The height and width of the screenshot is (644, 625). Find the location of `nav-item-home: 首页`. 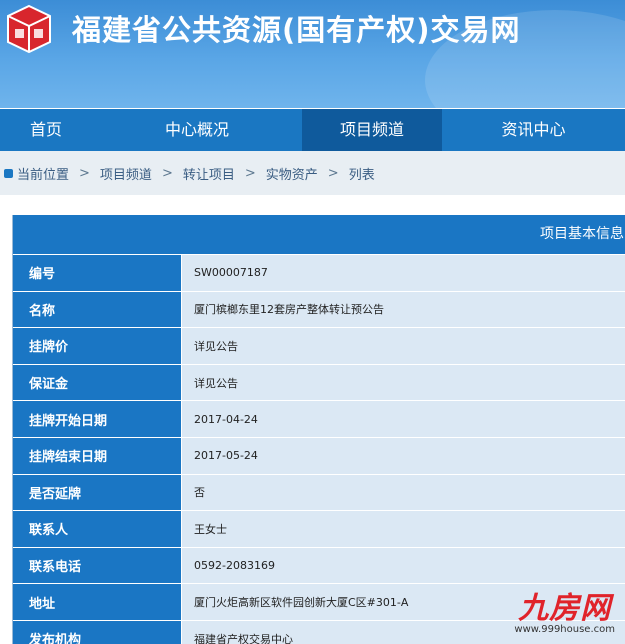

nav-item-home: 首页 is located at coordinates (46, 130).